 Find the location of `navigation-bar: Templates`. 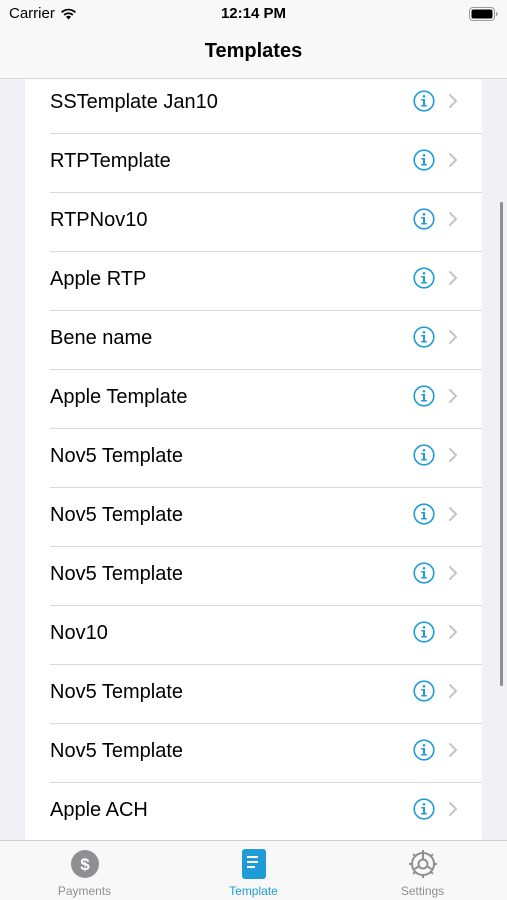

navigation-bar: Templates is located at coordinates (253, 53).